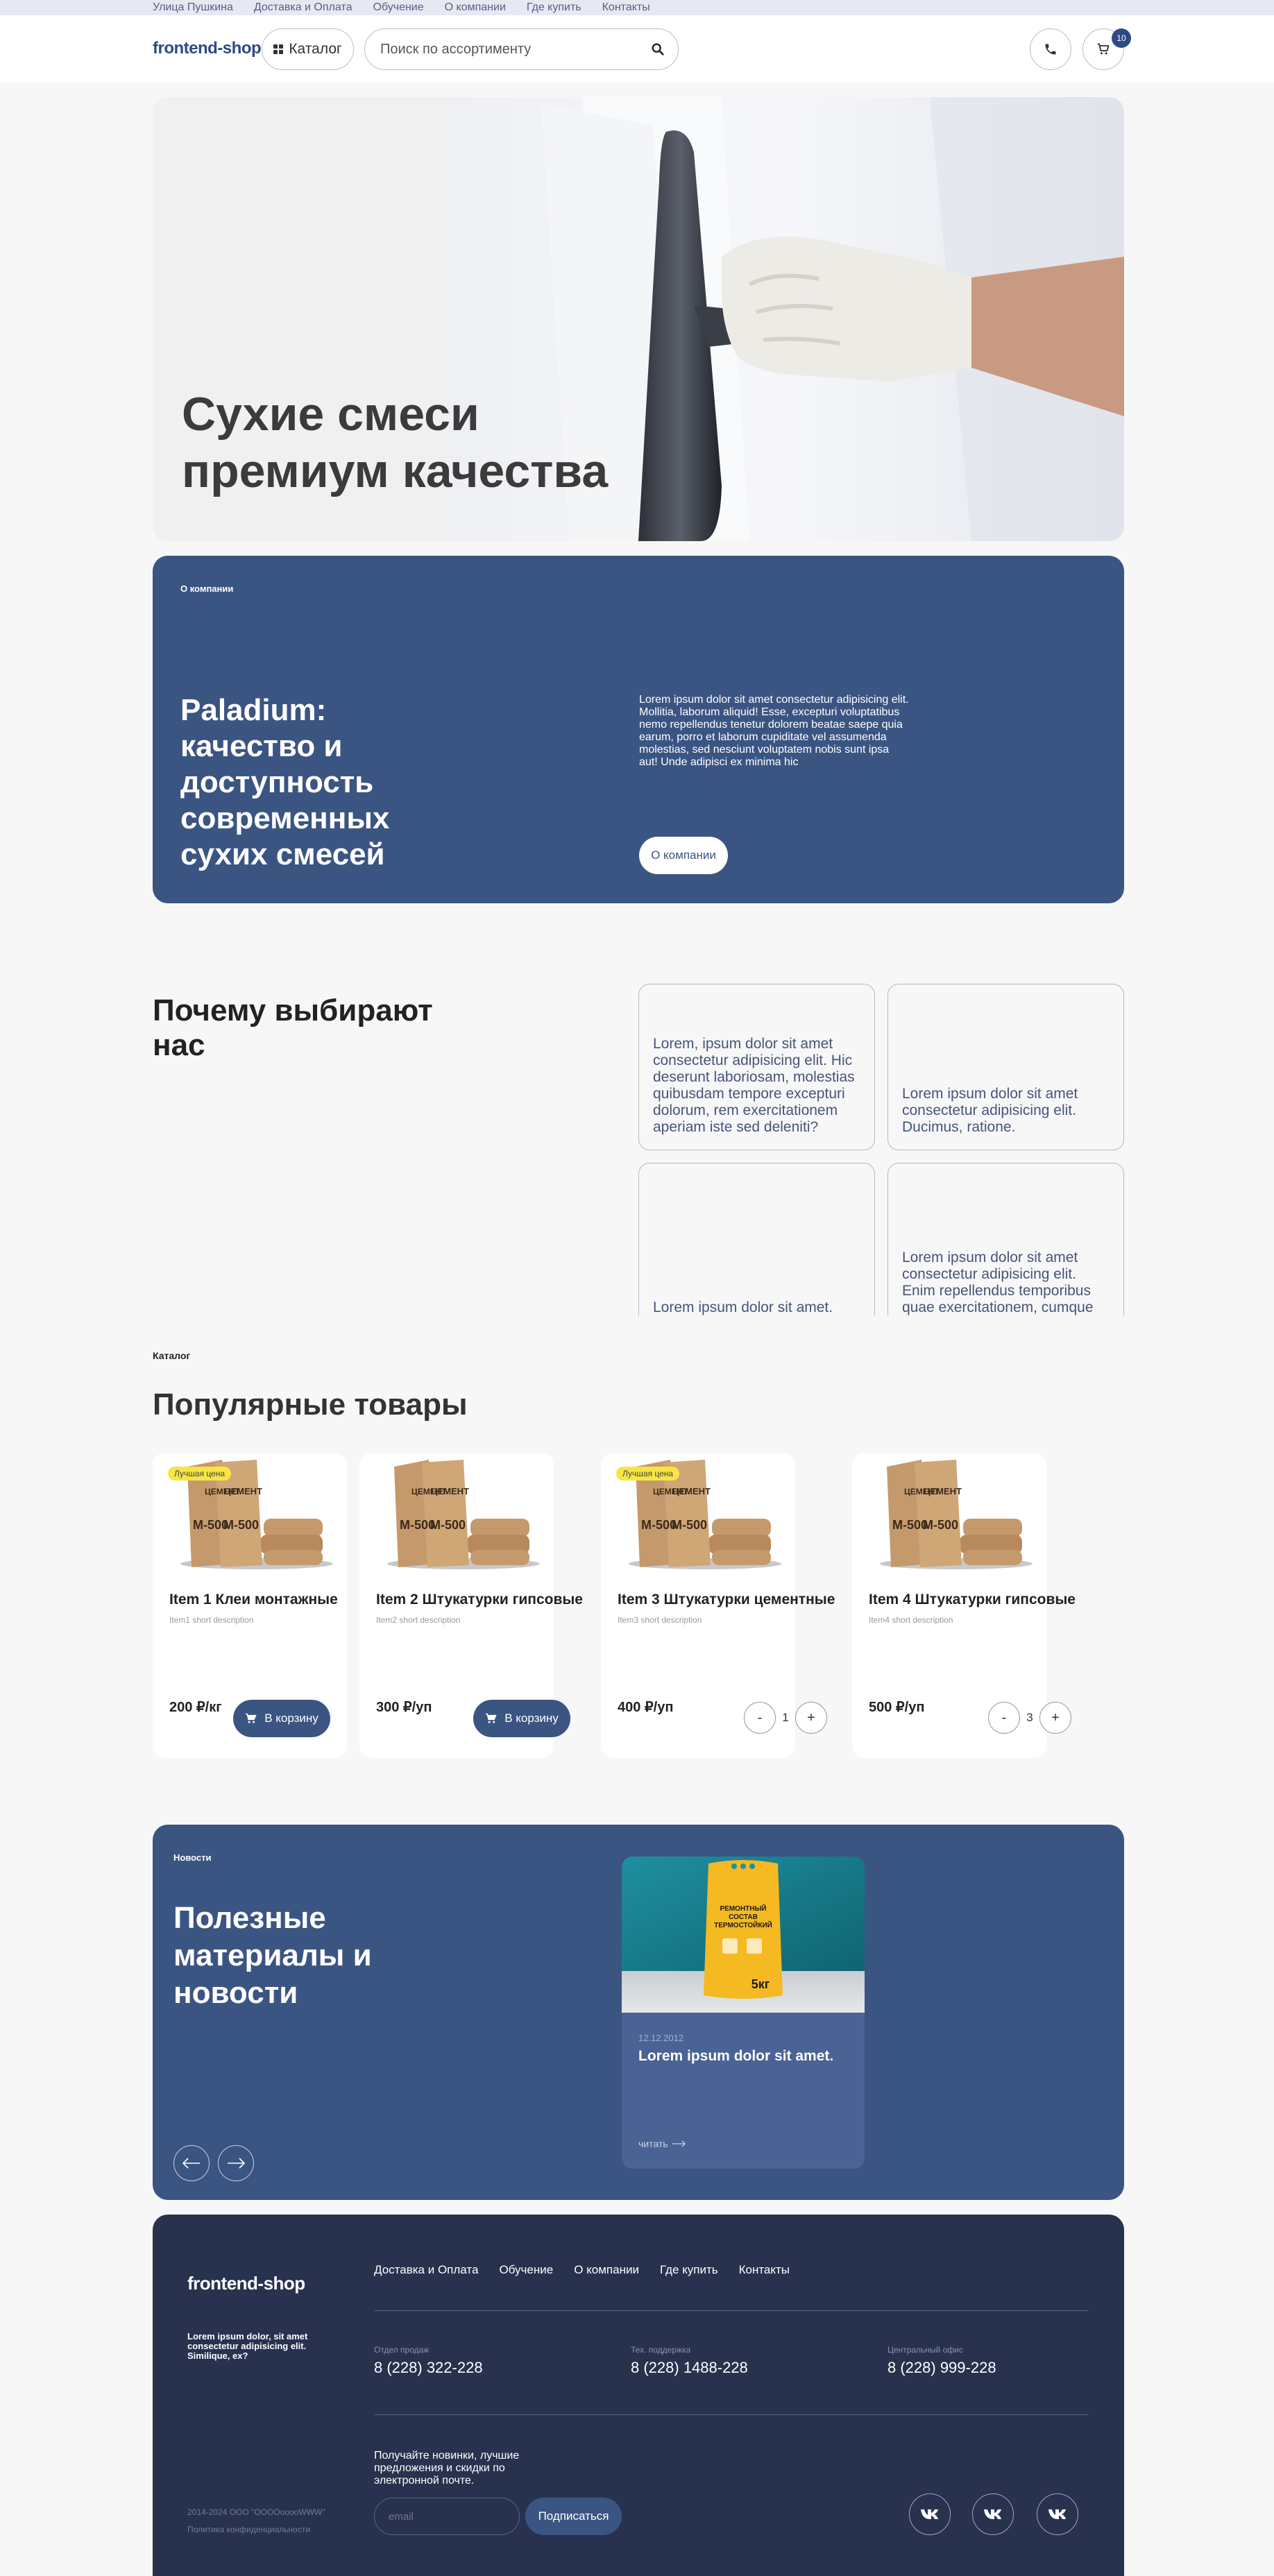 The image size is (1274, 2576). What do you see at coordinates (554, 7) in the screenshot?
I see `topbar-link-where-to-buy: Где купить` at bounding box center [554, 7].